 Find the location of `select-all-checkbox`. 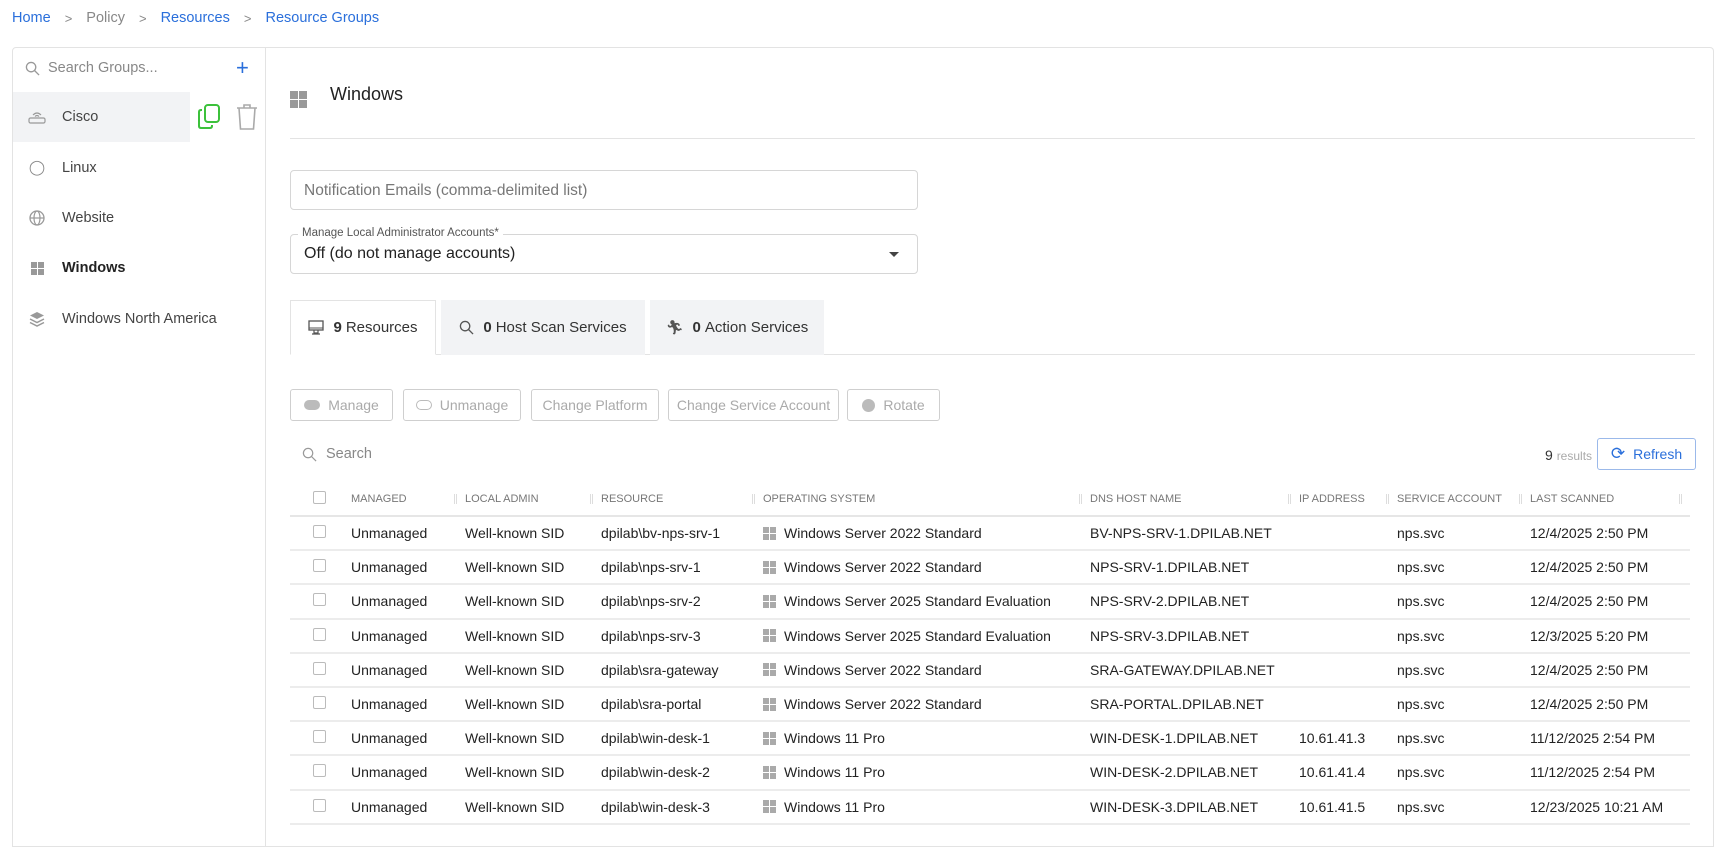

select-all-checkbox is located at coordinates (319, 497).